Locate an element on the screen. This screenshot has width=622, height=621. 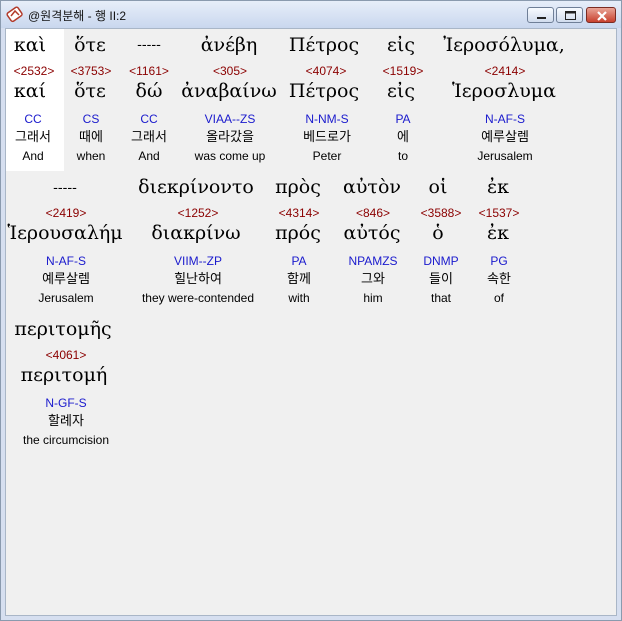
strong-number: <1537> is located at coordinates (499, 213).